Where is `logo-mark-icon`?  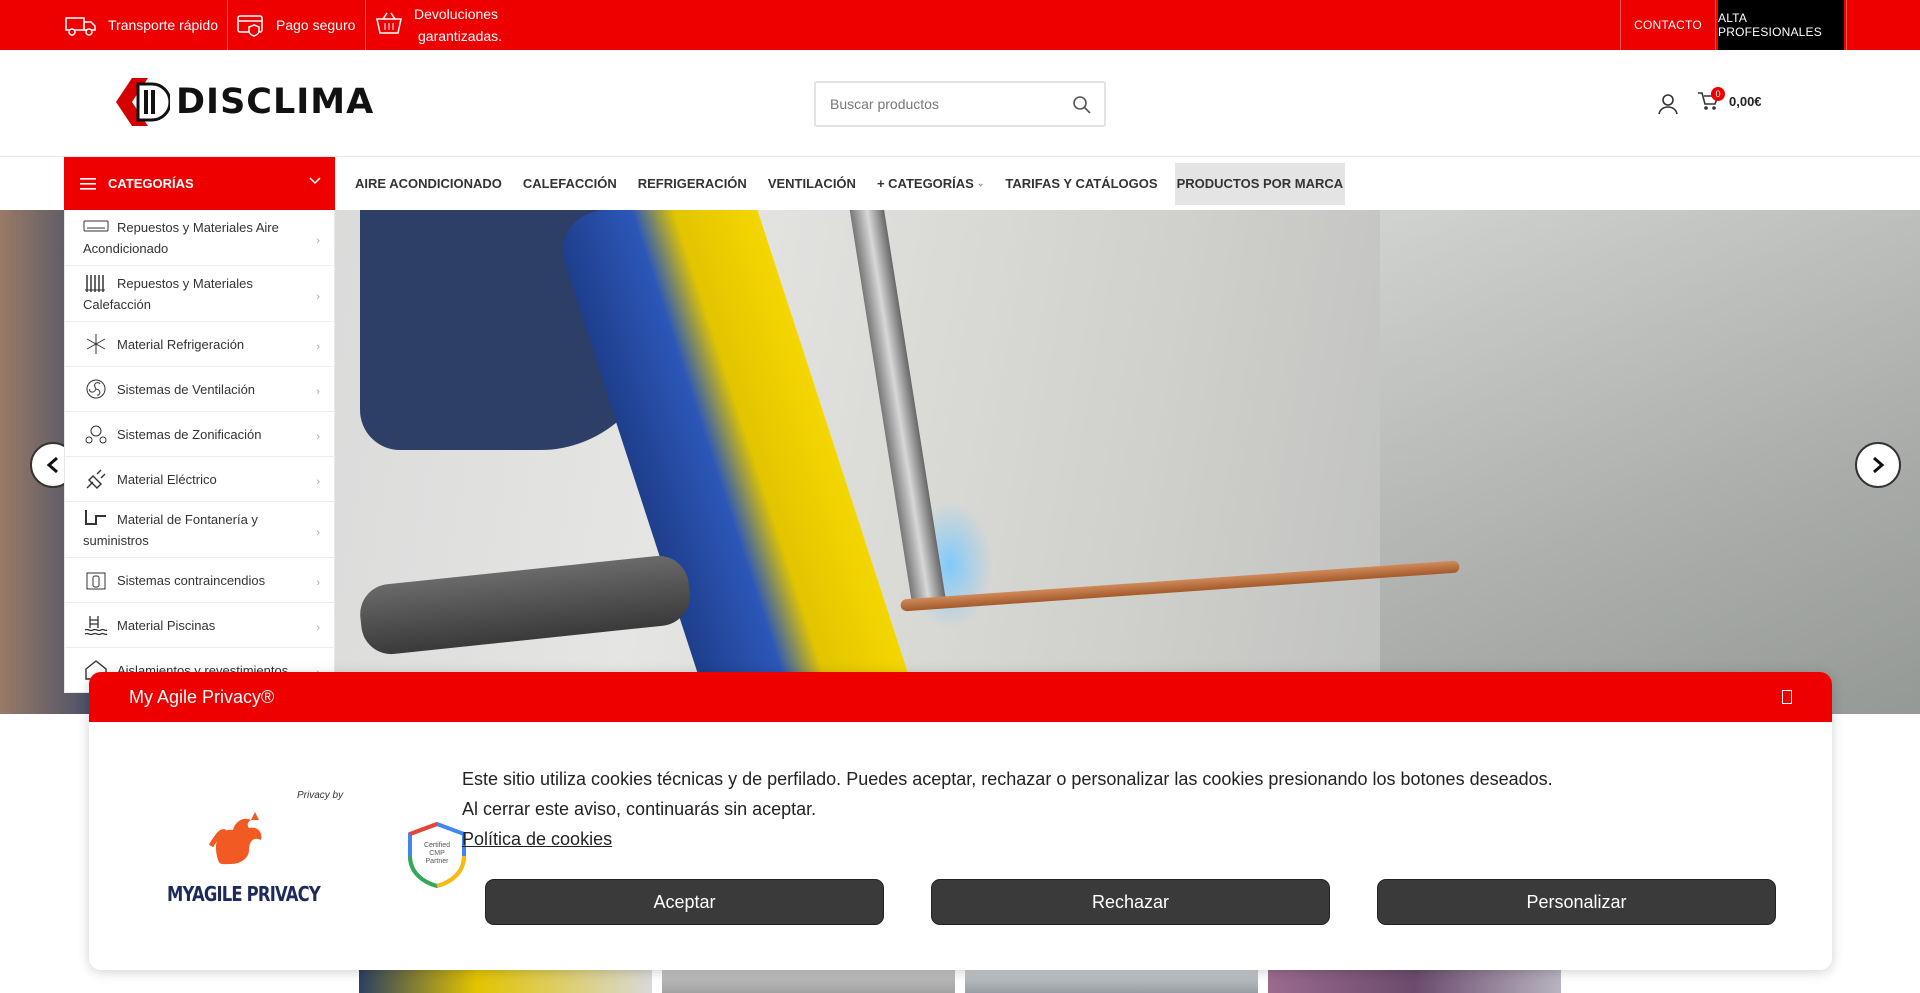
logo-mark-icon is located at coordinates (143, 102).